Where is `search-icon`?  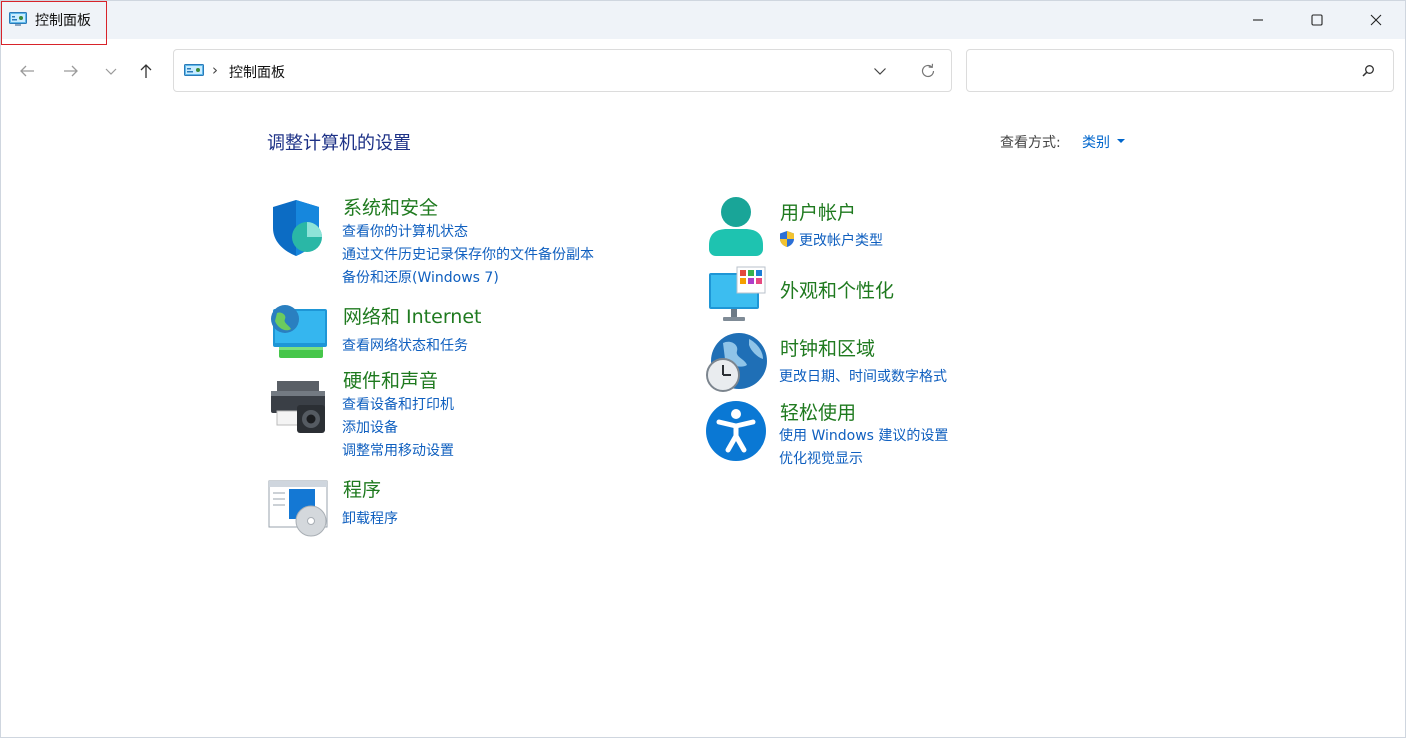 search-icon is located at coordinates (1368, 71).